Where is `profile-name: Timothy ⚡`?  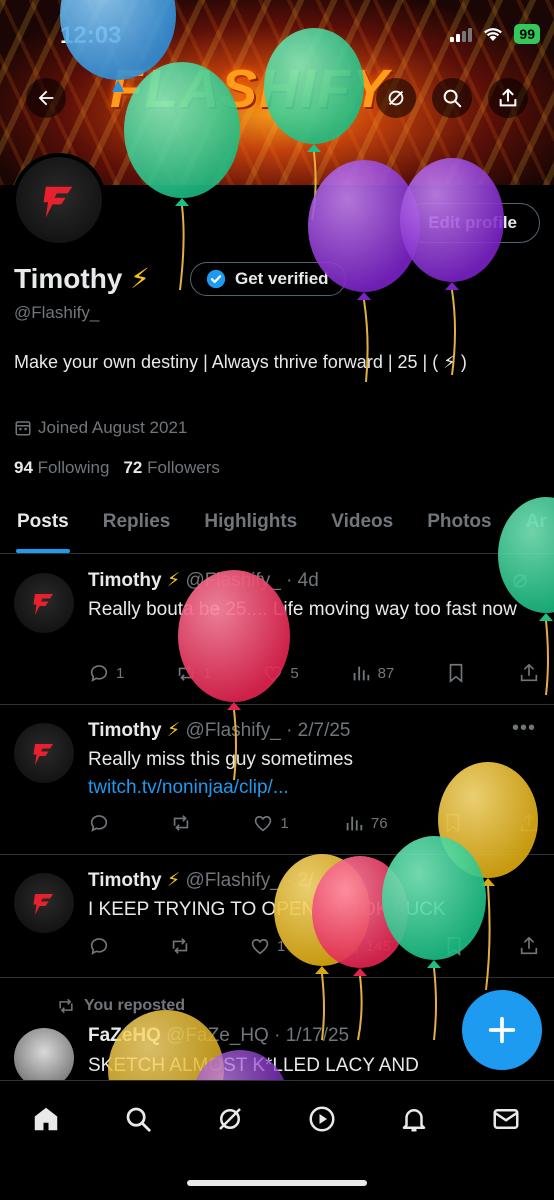
profile-name: Timothy ⚡ is located at coordinates (82, 278).